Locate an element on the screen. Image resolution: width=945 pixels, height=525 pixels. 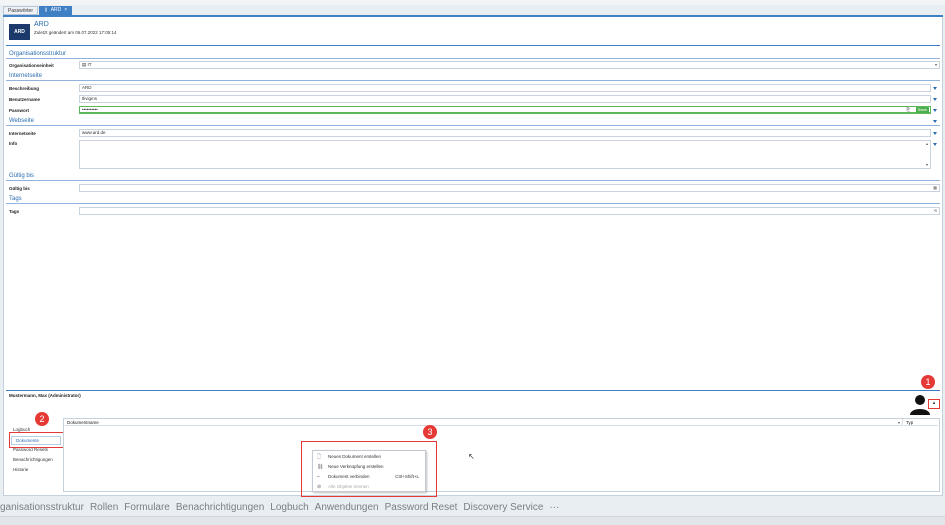
password-field: •••••••••• ⎘ Stark is located at coordinates (505, 110).